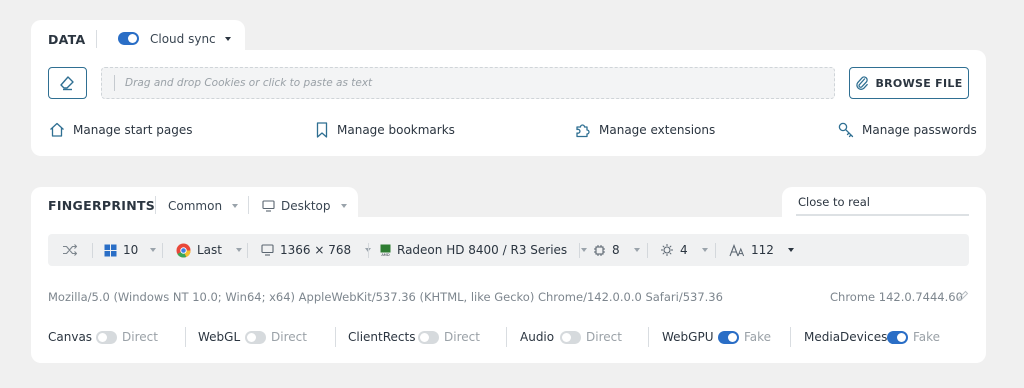 The height and width of the screenshot is (388, 1024). I want to click on webgpu-mode-label: Fake, so click(758, 337).